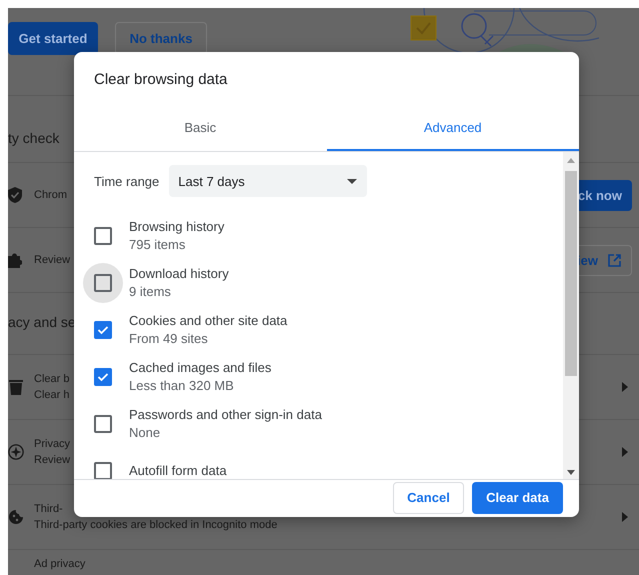  What do you see at coordinates (16, 452) in the screenshot?
I see `compass-icon` at bounding box center [16, 452].